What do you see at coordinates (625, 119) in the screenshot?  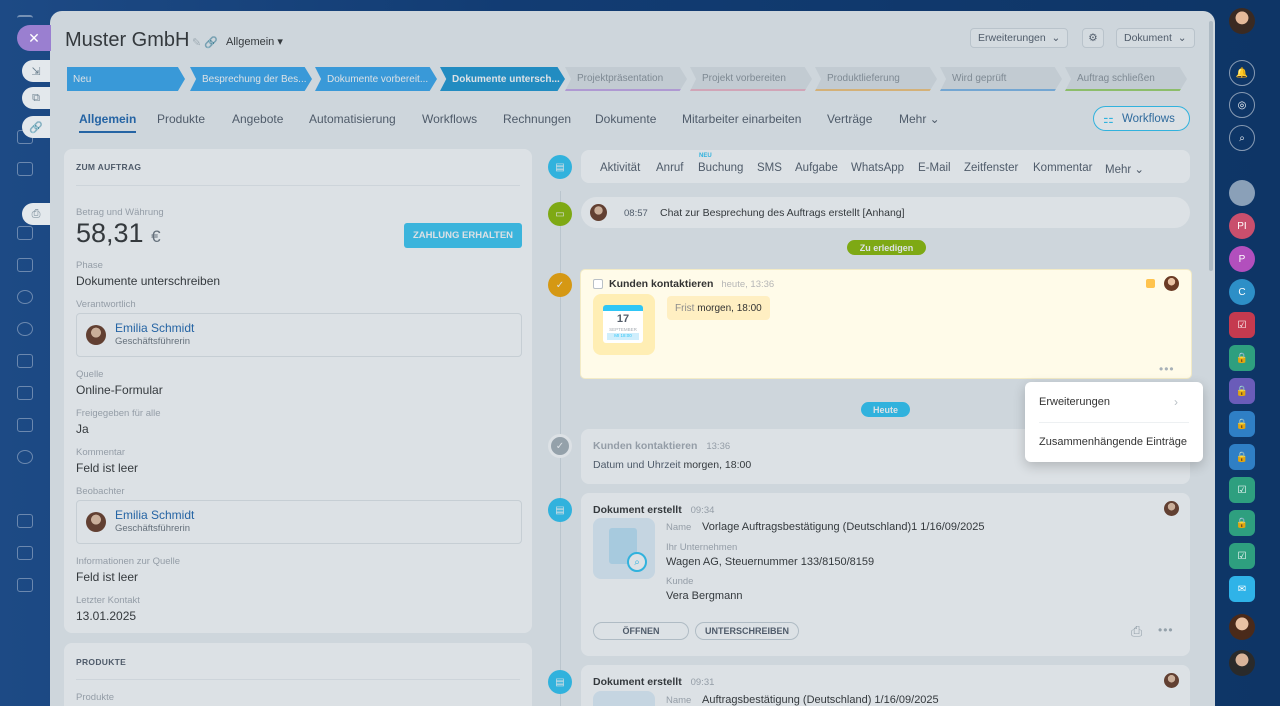 I see `tab-dokumente: Dokumente` at bounding box center [625, 119].